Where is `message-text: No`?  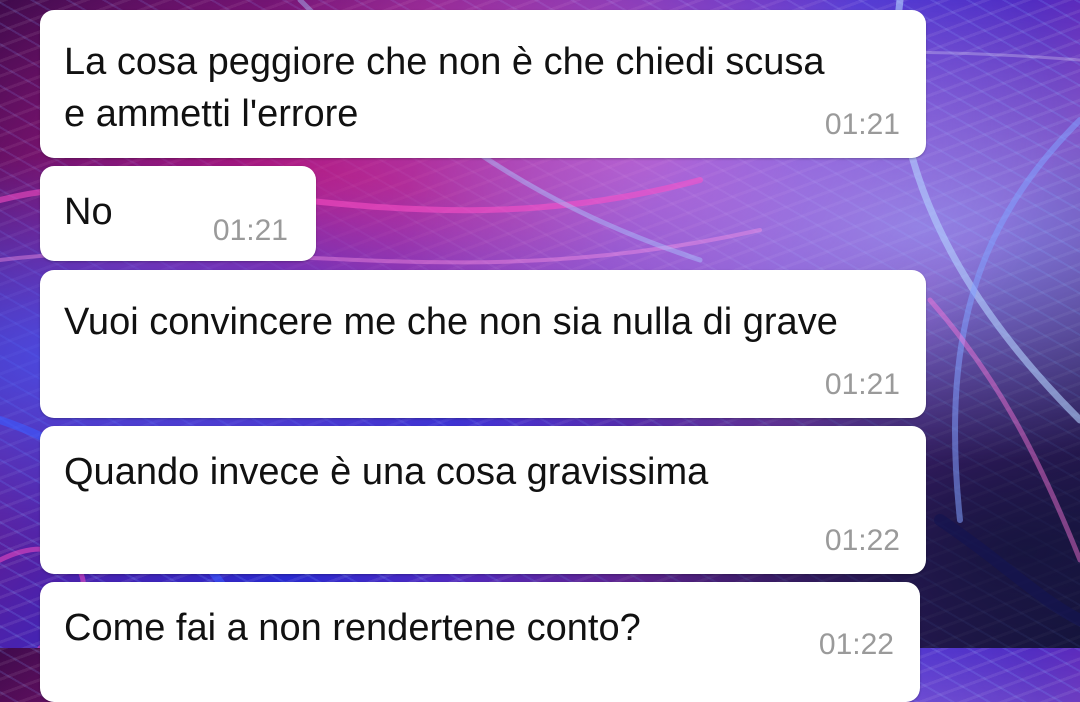 message-text: No is located at coordinates (88, 212).